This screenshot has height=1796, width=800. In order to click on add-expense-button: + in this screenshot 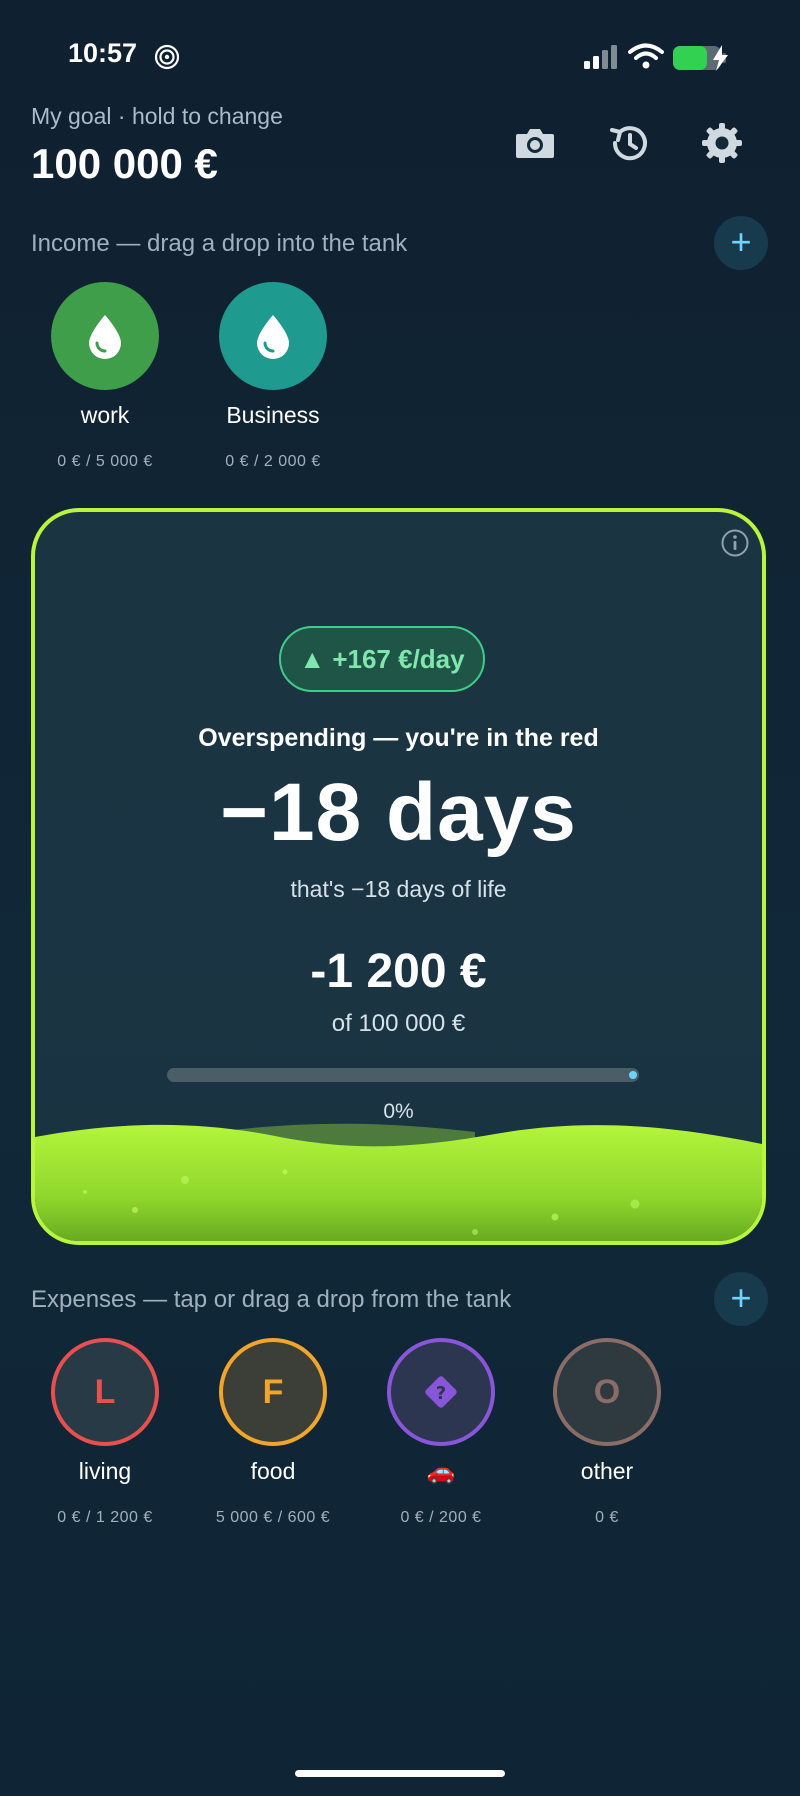, I will do `click(741, 1299)`.